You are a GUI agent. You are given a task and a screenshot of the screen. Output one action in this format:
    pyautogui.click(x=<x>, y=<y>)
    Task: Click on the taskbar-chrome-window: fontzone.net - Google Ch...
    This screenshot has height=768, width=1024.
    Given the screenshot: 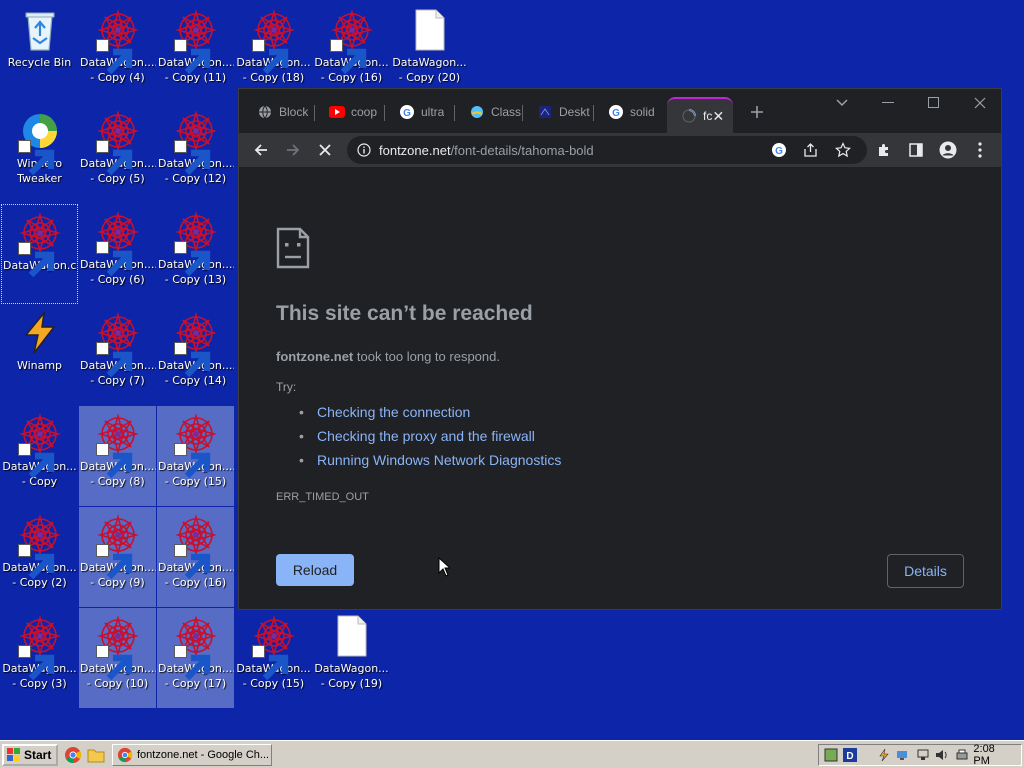 What is the action you would take?
    pyautogui.click(x=192, y=755)
    